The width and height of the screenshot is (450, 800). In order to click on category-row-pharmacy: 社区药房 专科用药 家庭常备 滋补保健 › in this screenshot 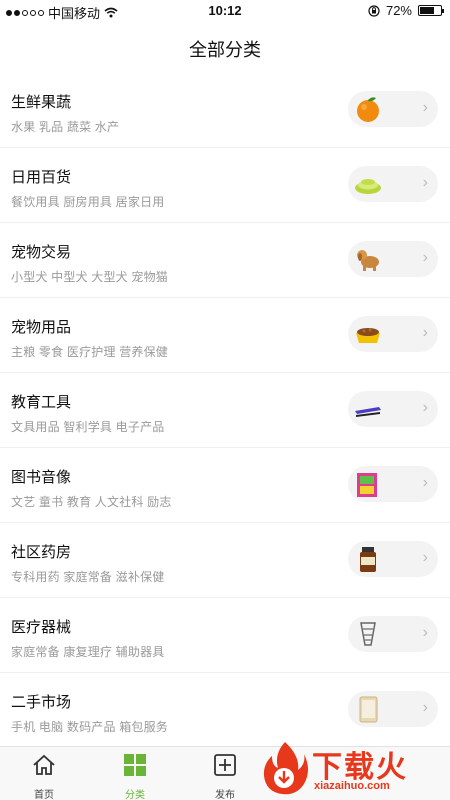, I will do `click(225, 560)`.